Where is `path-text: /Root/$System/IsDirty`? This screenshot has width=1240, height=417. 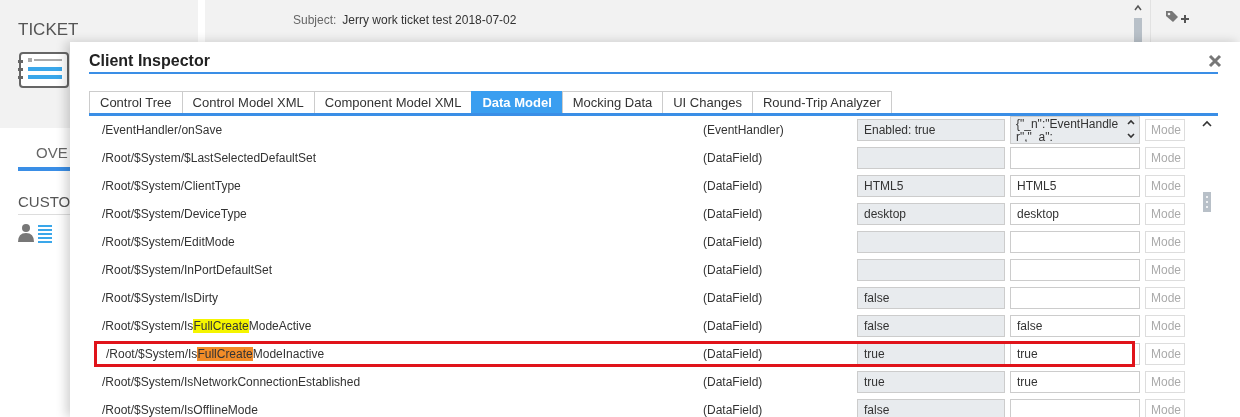 path-text: /Root/$System/IsDirty is located at coordinates (160, 298).